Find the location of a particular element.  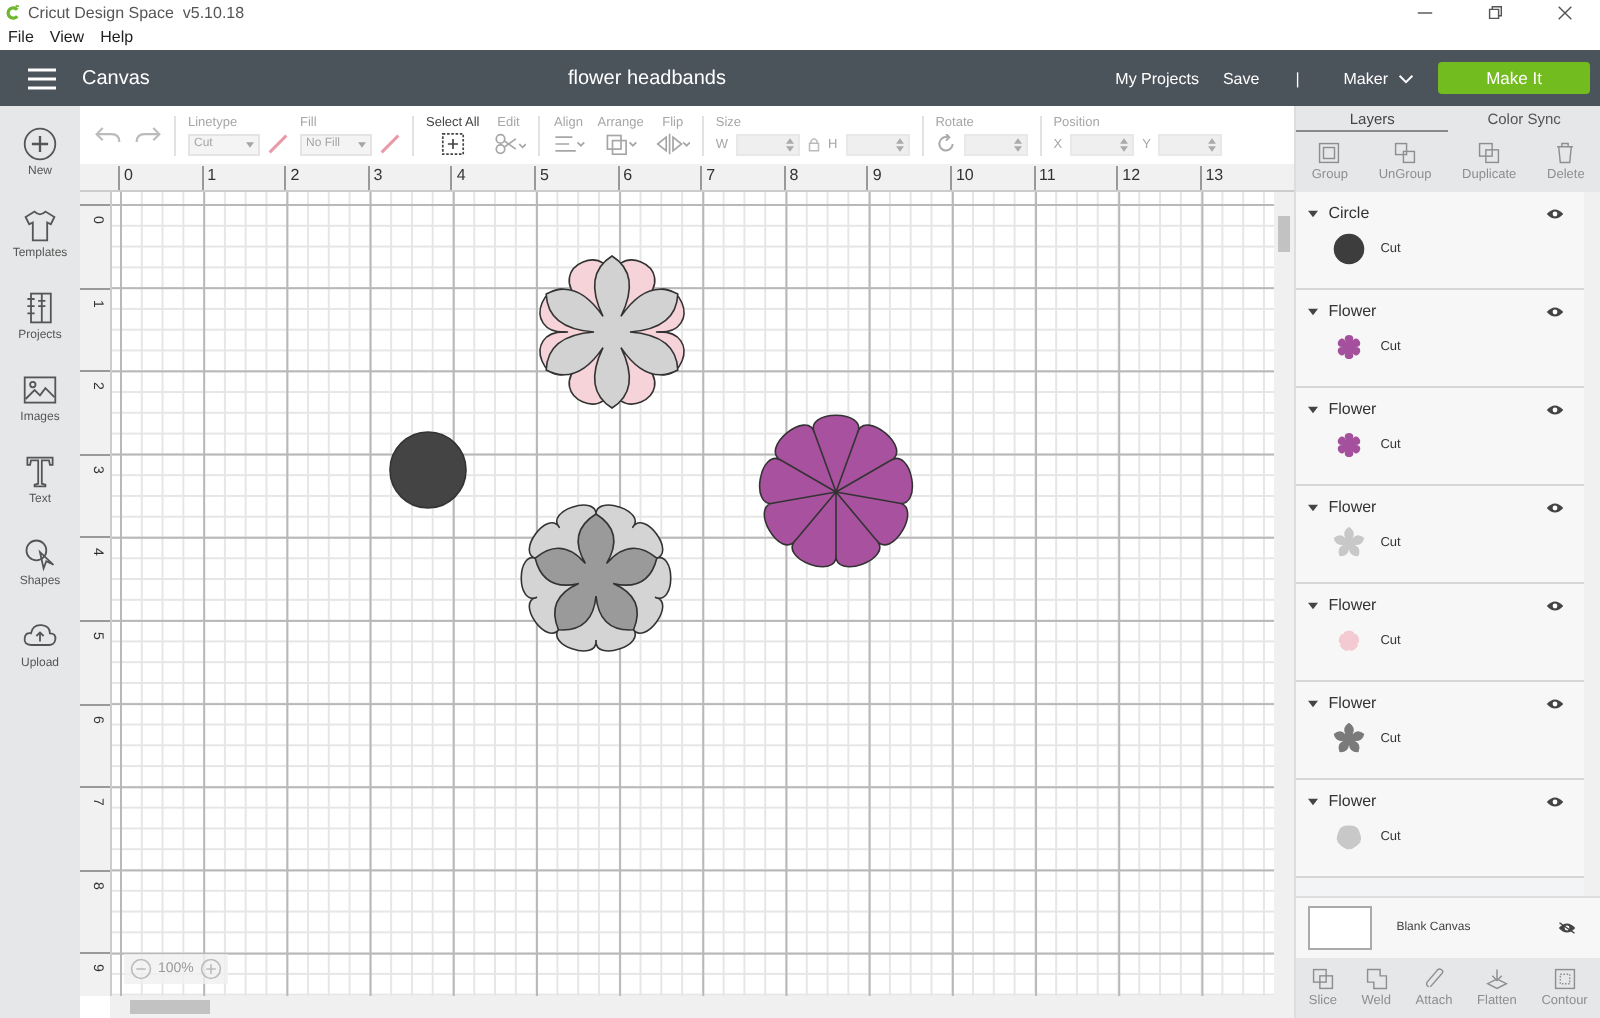

ruler-number: 9 is located at coordinates (908, 178).